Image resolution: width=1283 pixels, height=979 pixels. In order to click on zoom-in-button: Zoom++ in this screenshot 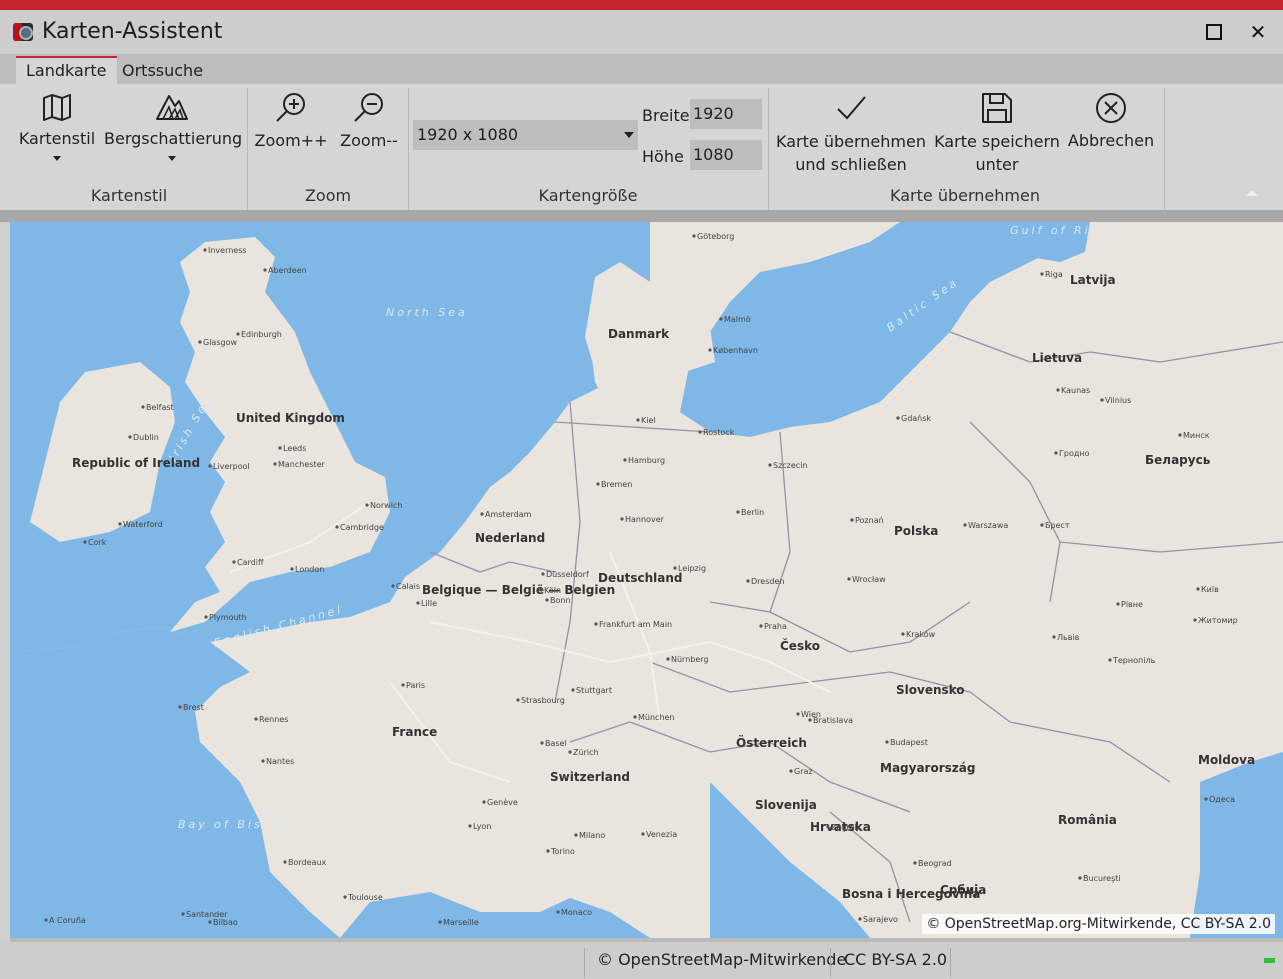, I will do `click(291, 122)`.